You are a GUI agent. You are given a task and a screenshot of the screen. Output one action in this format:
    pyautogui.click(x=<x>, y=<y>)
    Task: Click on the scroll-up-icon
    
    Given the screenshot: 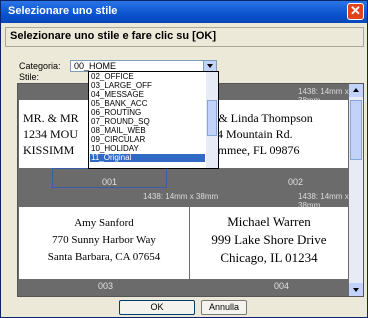 What is the action you would take?
    pyautogui.click(x=356, y=90)
    